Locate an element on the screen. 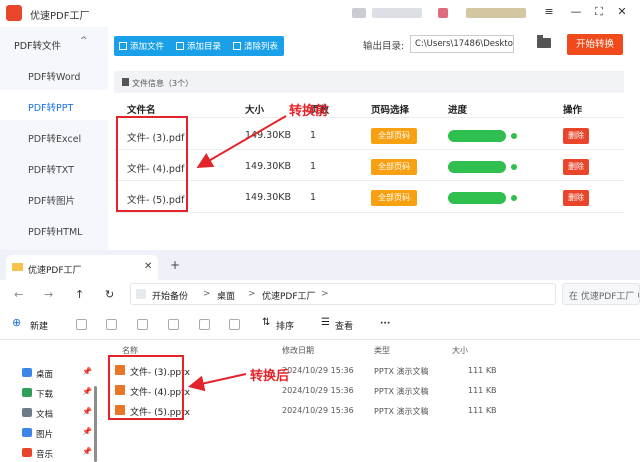 This screenshot has width=640, height=462. nav-item-music: 音乐 📌 is located at coordinates (58, 453).